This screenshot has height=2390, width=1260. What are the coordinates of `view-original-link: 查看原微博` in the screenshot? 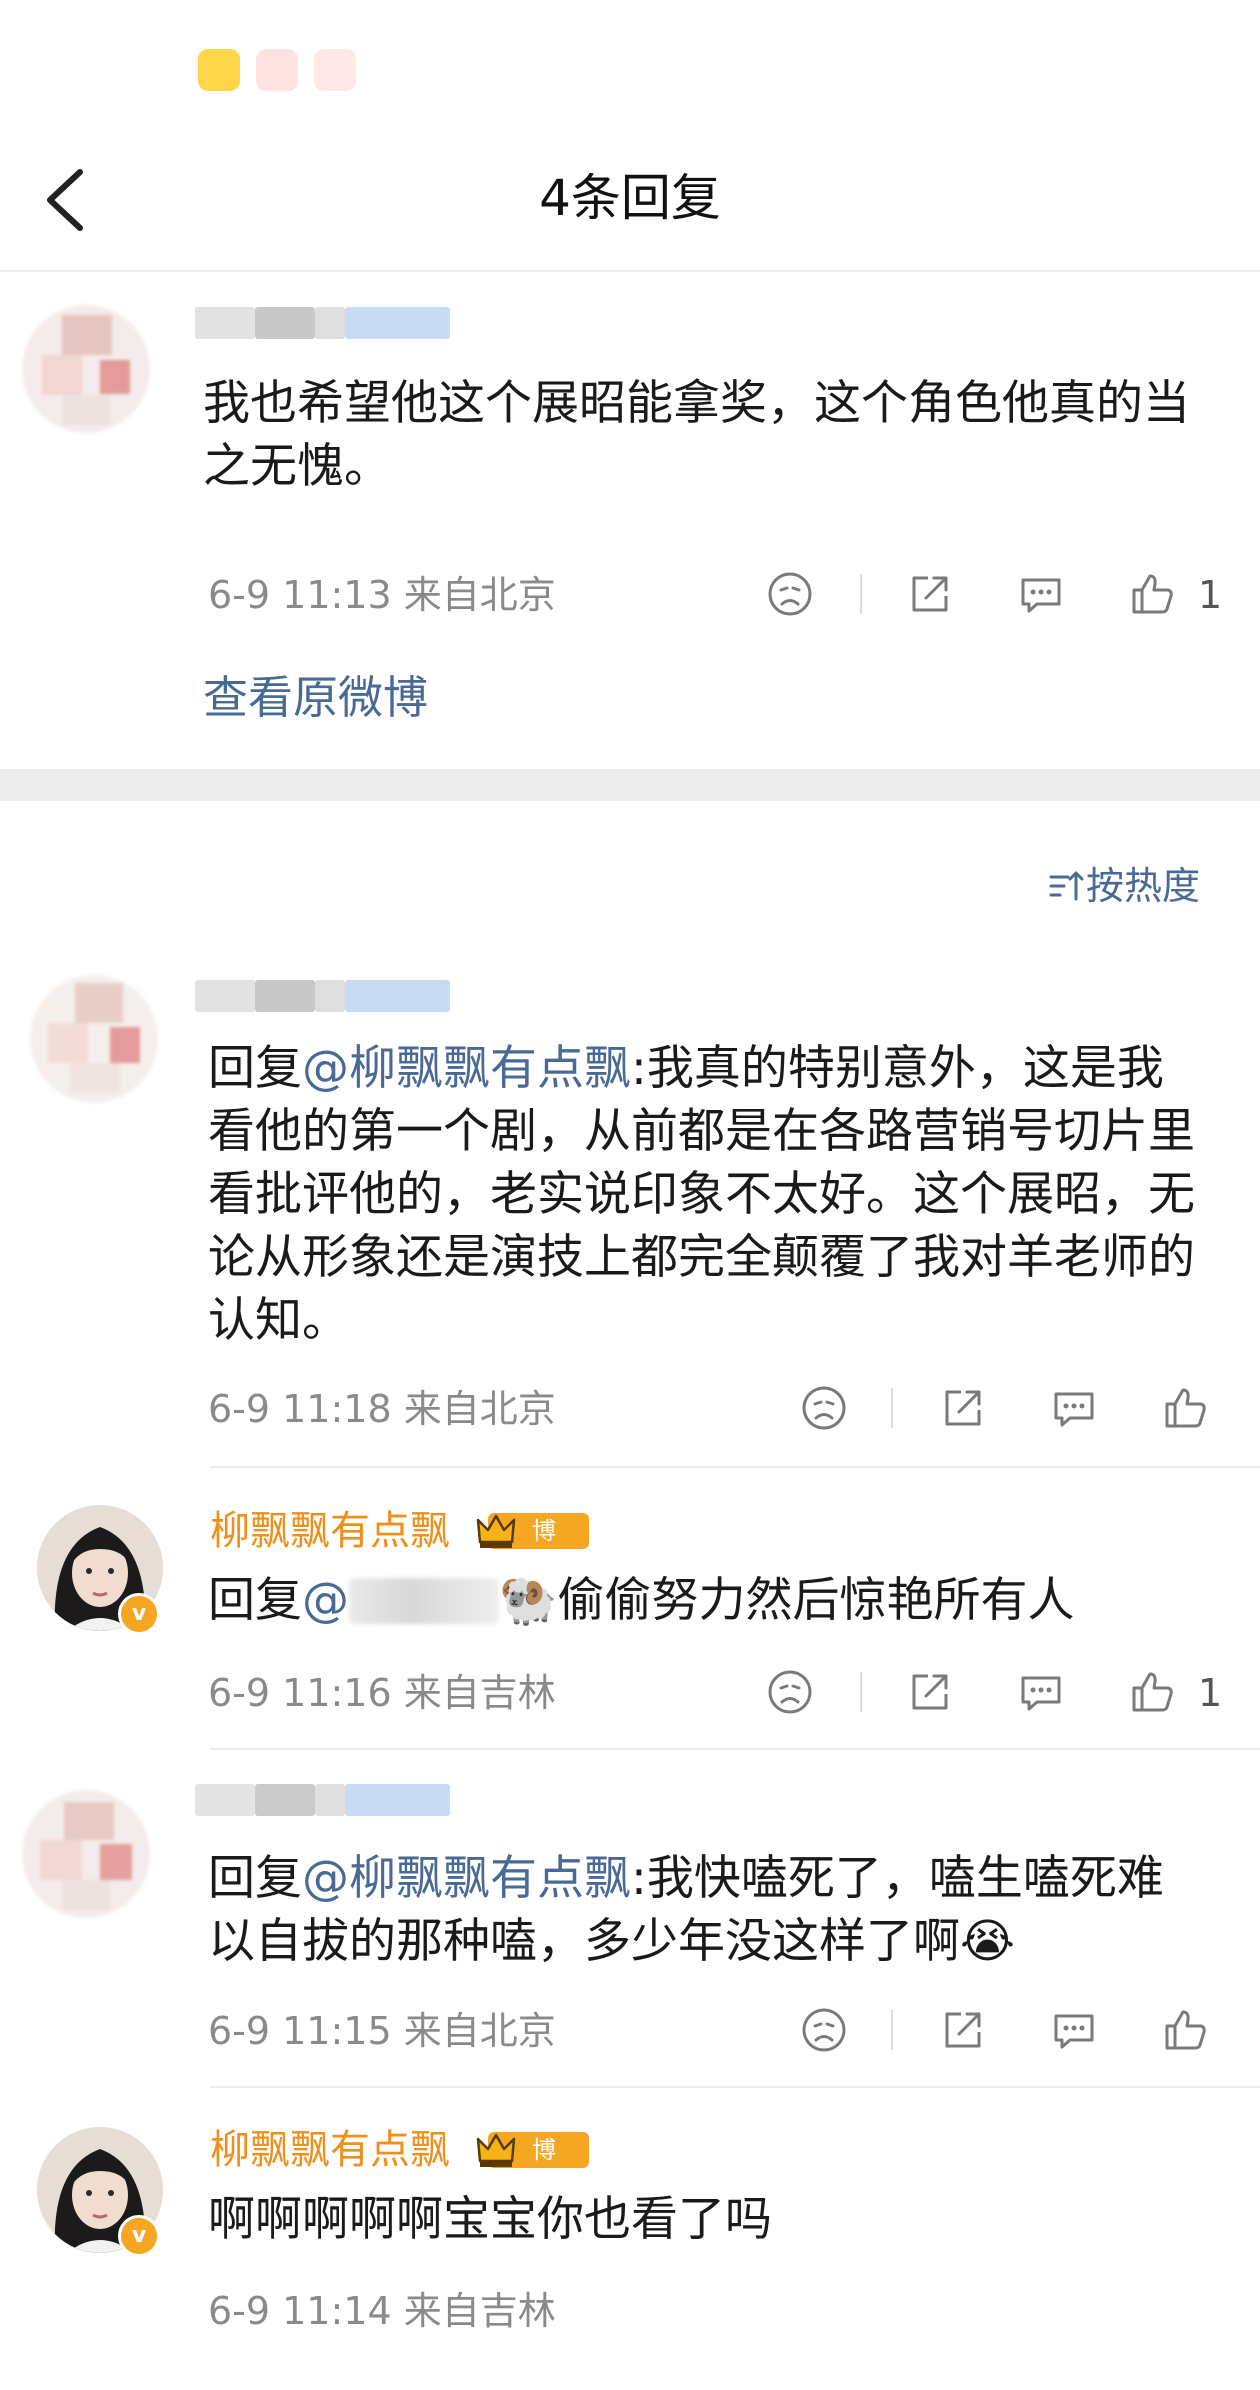 It's located at (315, 698).